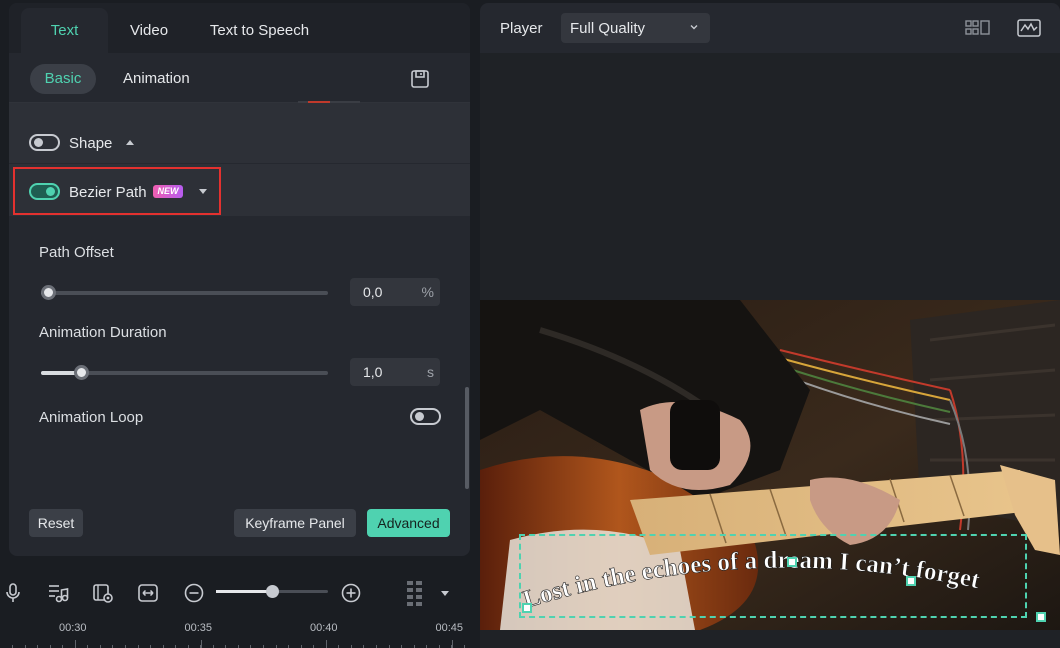 This screenshot has height=648, width=1060. What do you see at coordinates (48, 292) in the screenshot?
I see `path-offset-slider-thumb` at bounding box center [48, 292].